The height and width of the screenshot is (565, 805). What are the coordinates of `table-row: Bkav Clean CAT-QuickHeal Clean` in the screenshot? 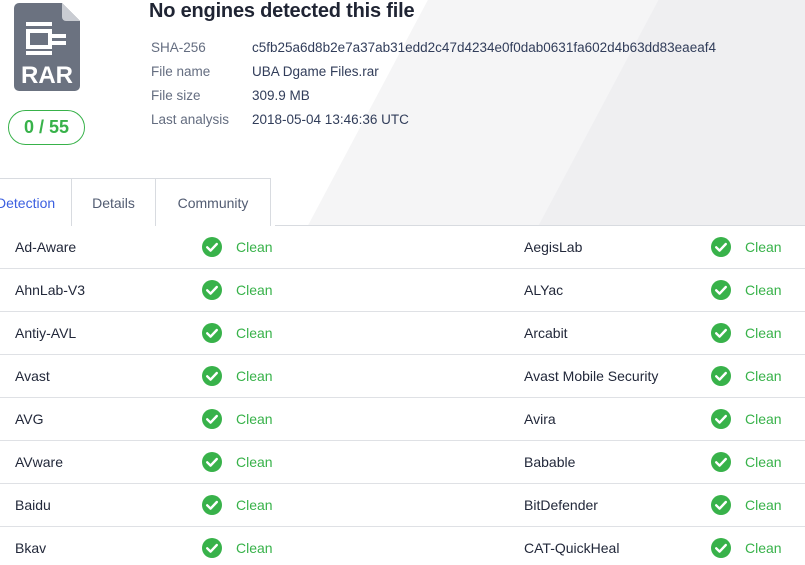 It's located at (402, 546).